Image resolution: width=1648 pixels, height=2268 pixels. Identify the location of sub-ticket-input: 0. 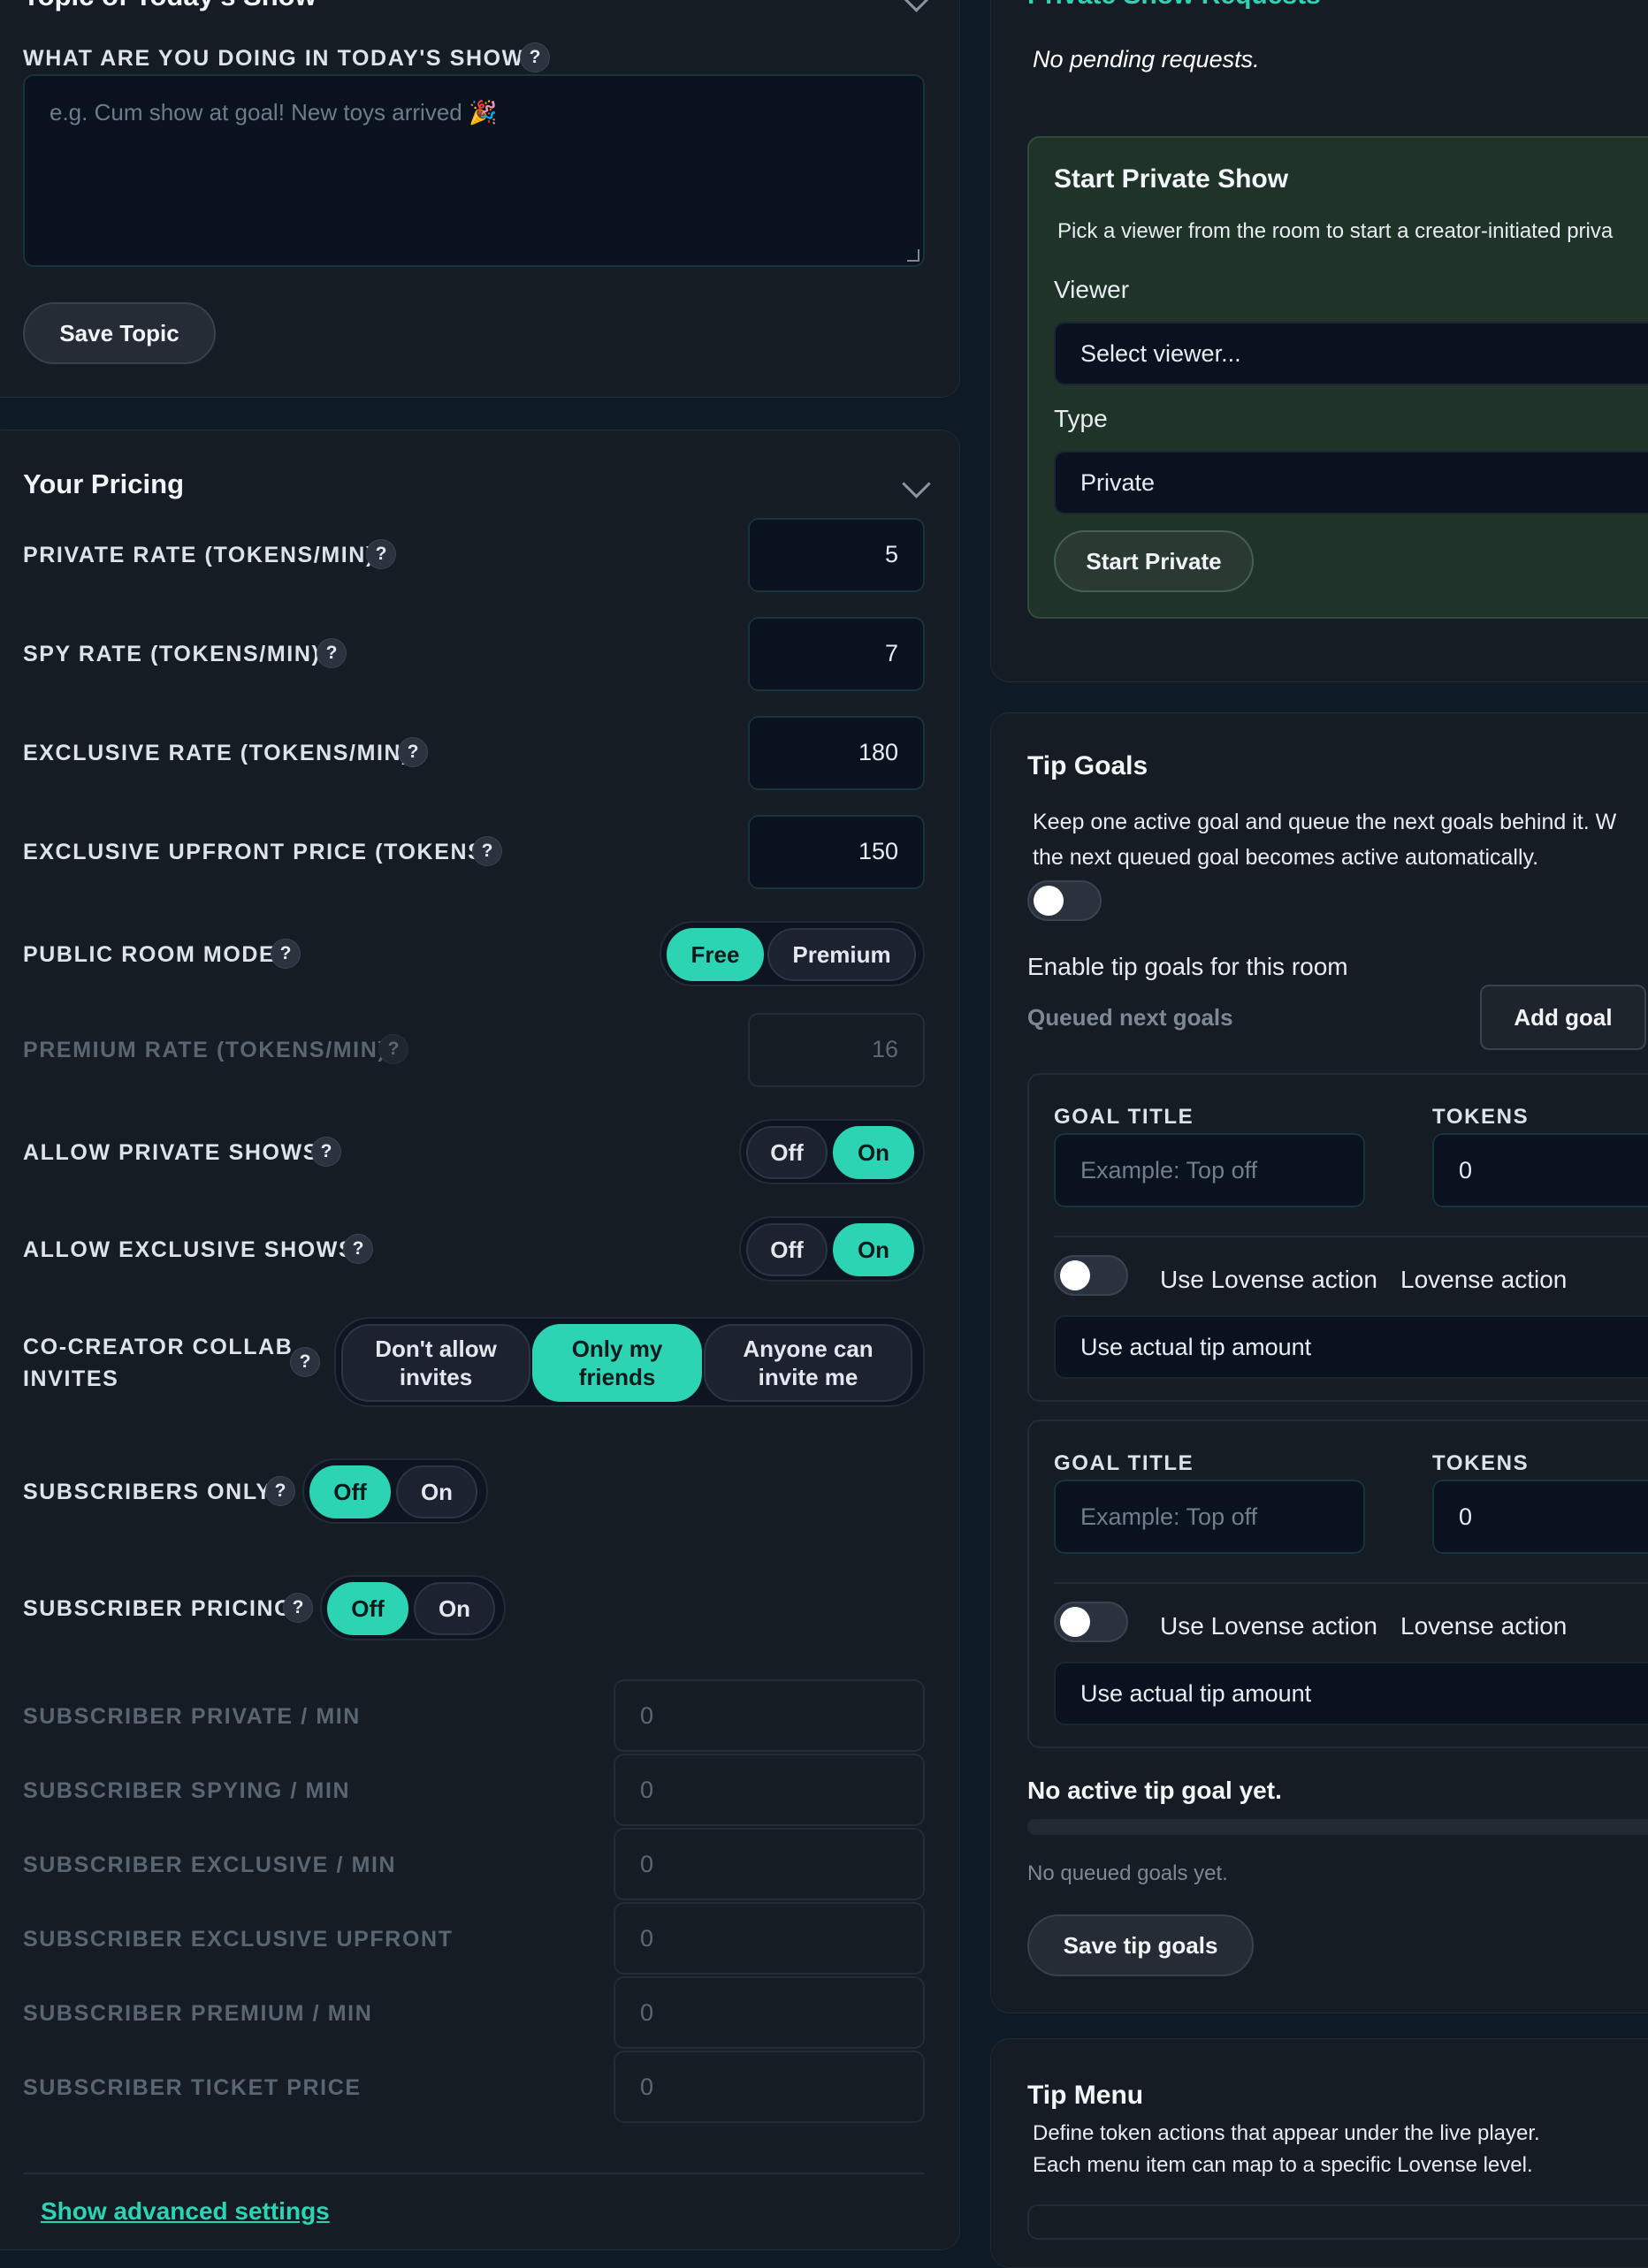
(769, 2087).